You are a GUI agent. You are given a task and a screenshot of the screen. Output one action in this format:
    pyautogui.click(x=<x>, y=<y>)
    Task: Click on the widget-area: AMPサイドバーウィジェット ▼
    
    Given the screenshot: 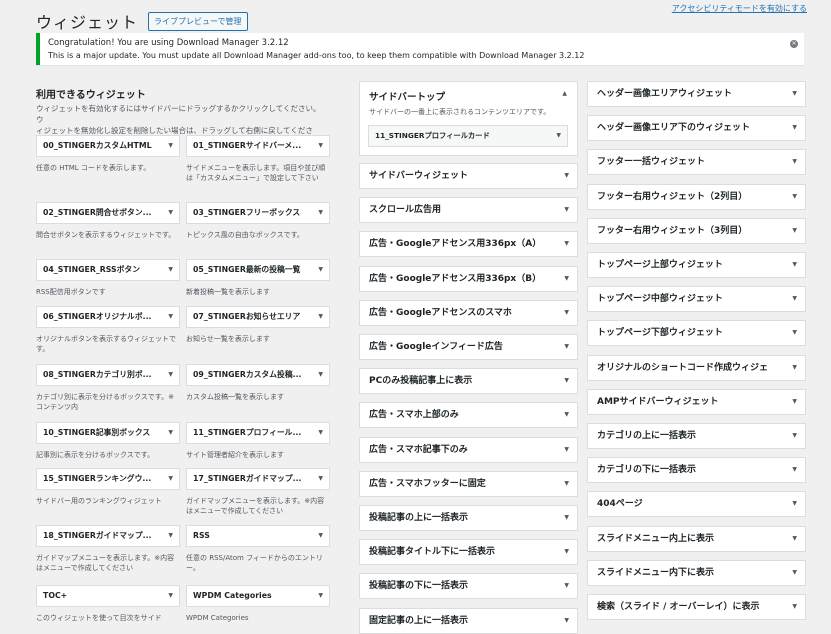 What is the action you would take?
    pyautogui.click(x=696, y=401)
    